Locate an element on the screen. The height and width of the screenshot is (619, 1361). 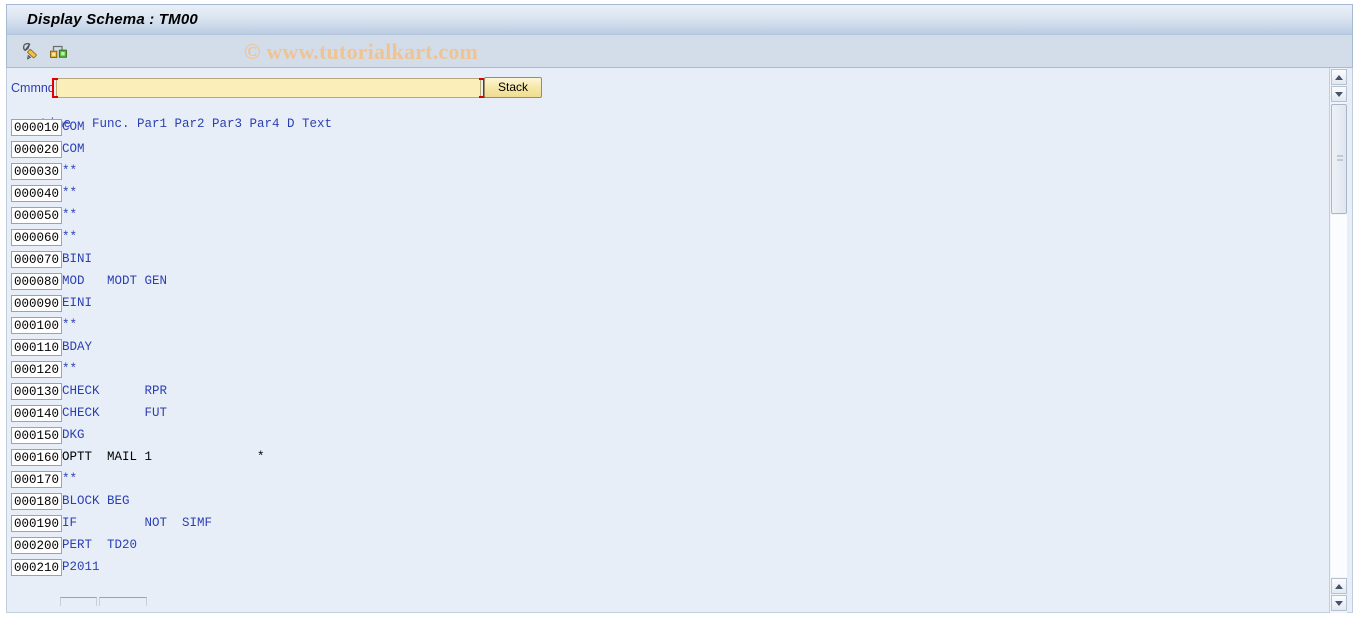
line-content-text: EINI is located at coordinates (77, 303).